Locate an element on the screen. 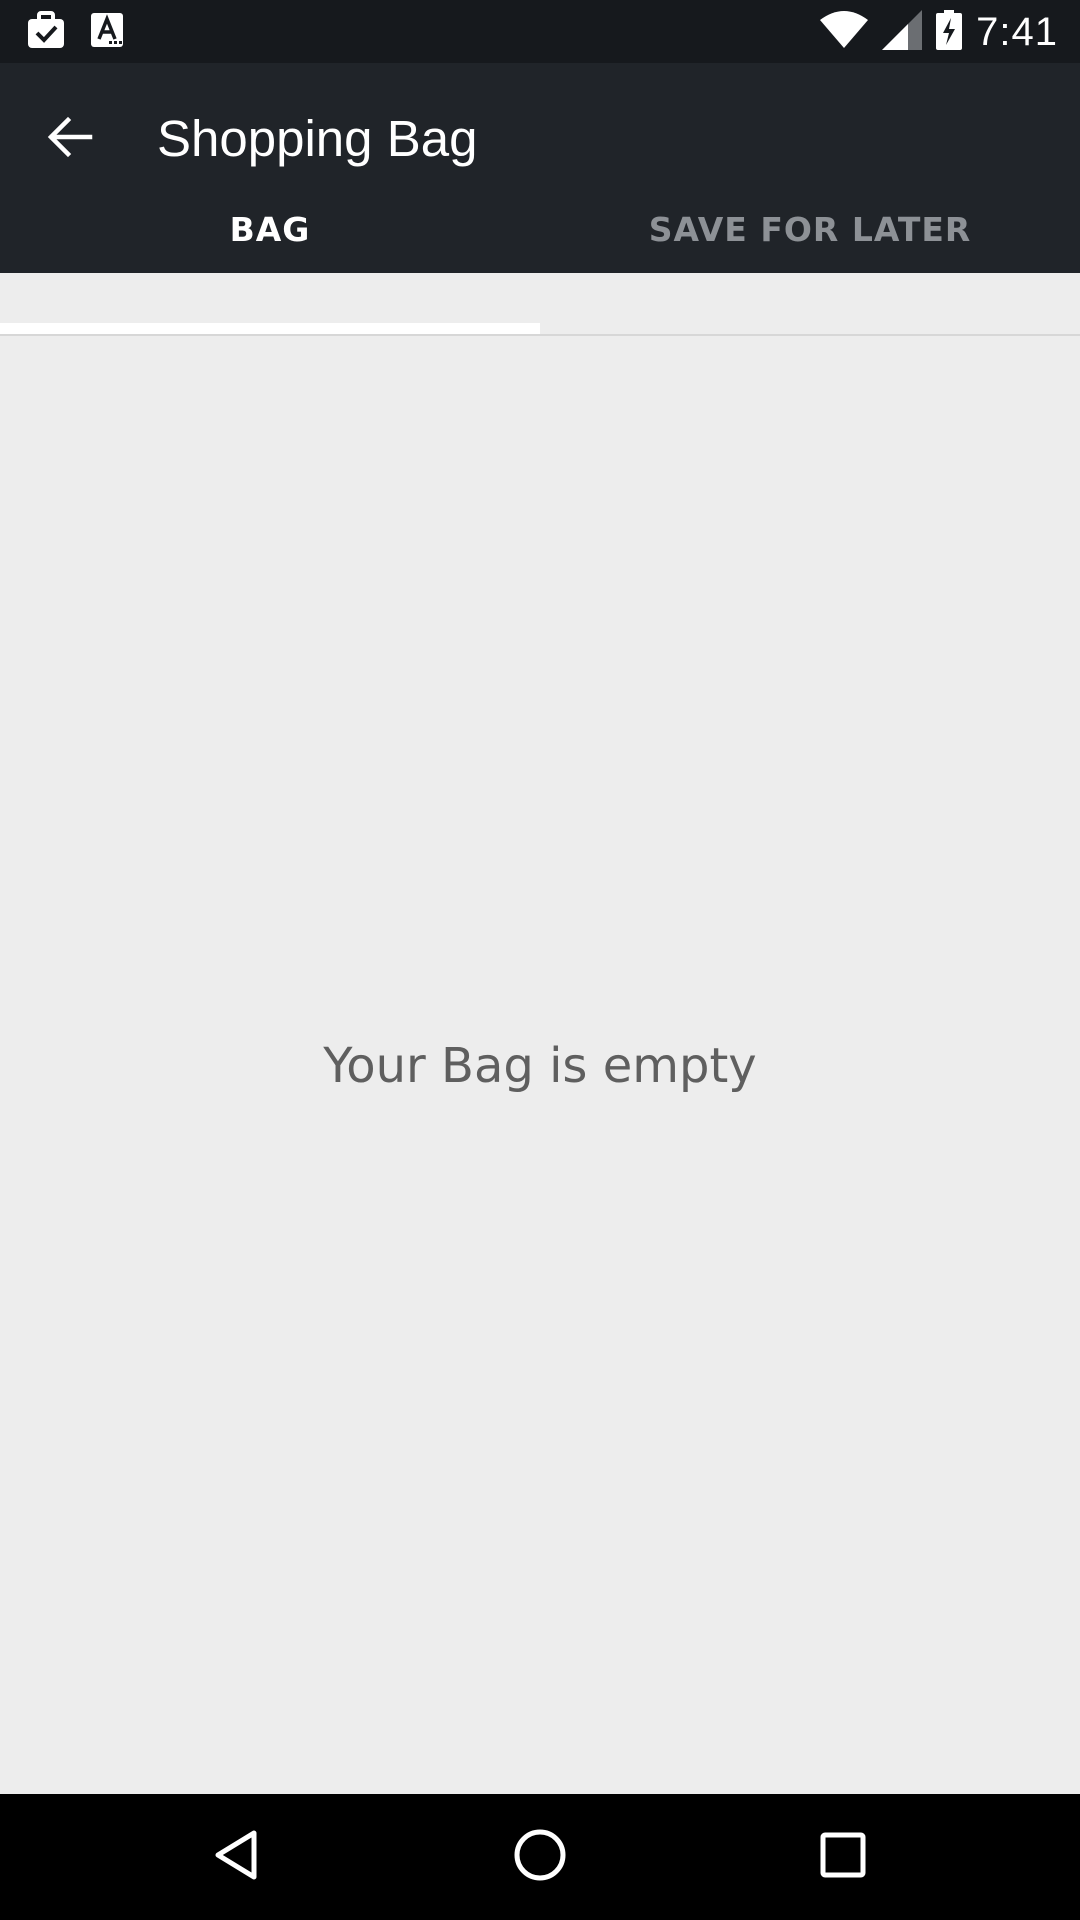 Image resolution: width=1080 pixels, height=1920 pixels. tab-bag-label: BAG is located at coordinates (270, 229).